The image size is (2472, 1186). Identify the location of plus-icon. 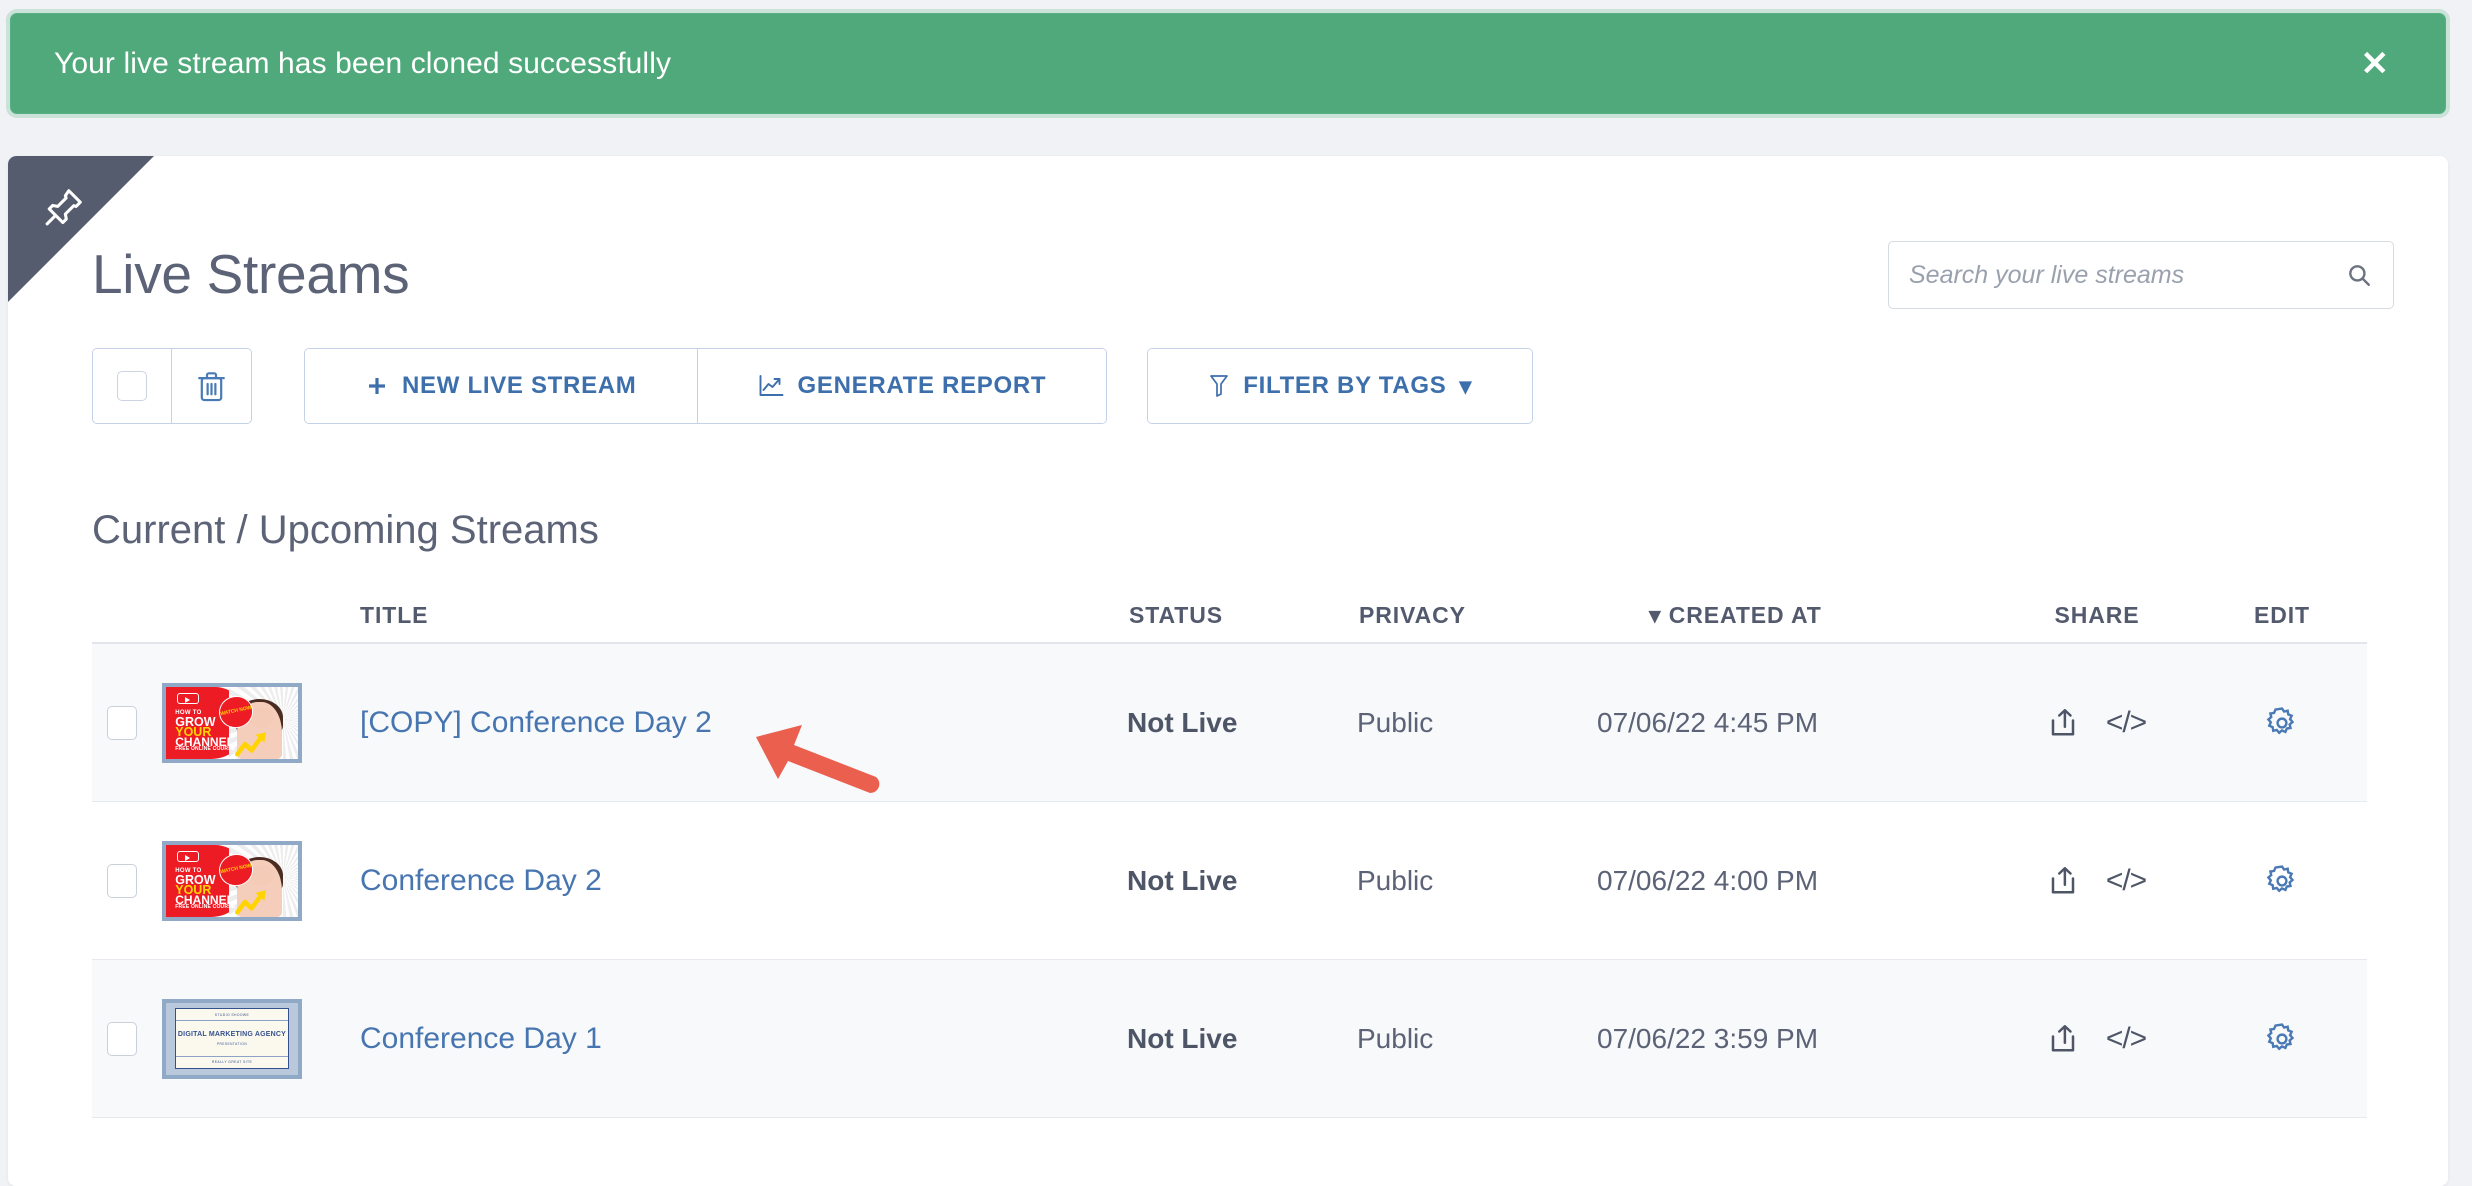
(377, 386).